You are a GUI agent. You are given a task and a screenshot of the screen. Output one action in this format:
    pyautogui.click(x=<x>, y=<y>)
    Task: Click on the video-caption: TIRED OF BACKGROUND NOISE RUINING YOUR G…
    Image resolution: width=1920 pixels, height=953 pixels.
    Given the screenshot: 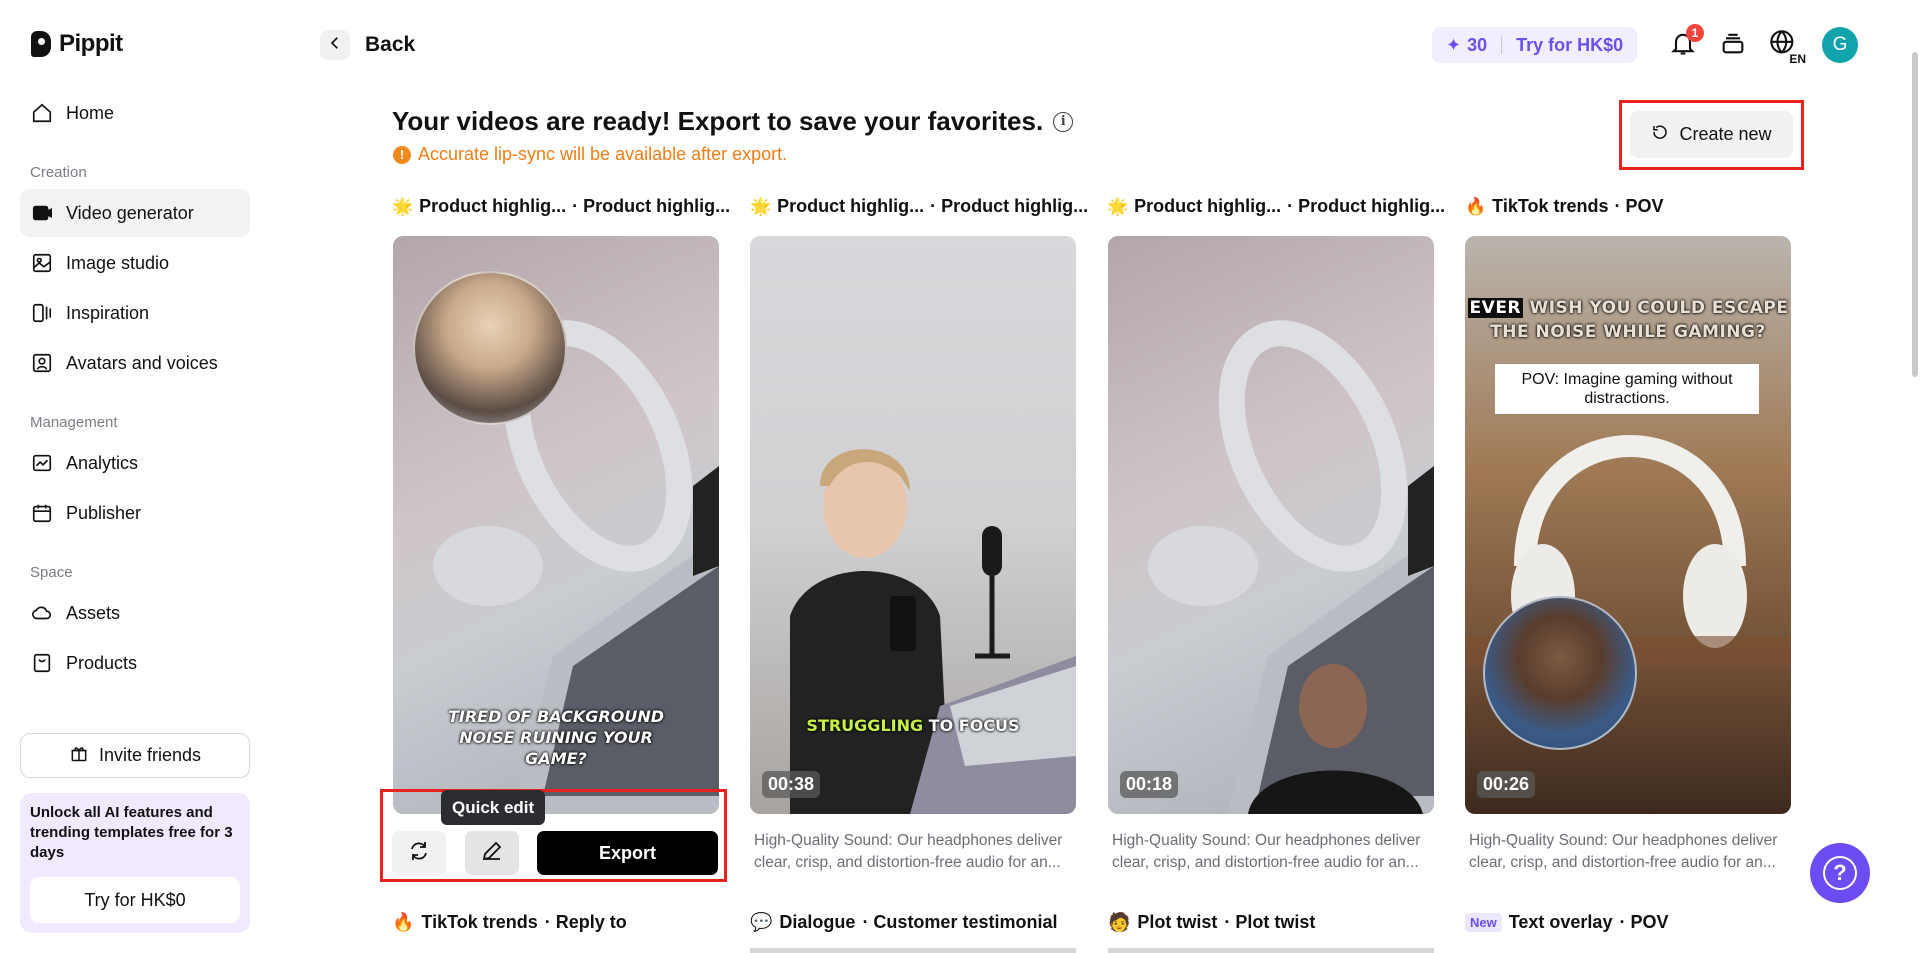 What is the action you would take?
    pyautogui.click(x=555, y=737)
    